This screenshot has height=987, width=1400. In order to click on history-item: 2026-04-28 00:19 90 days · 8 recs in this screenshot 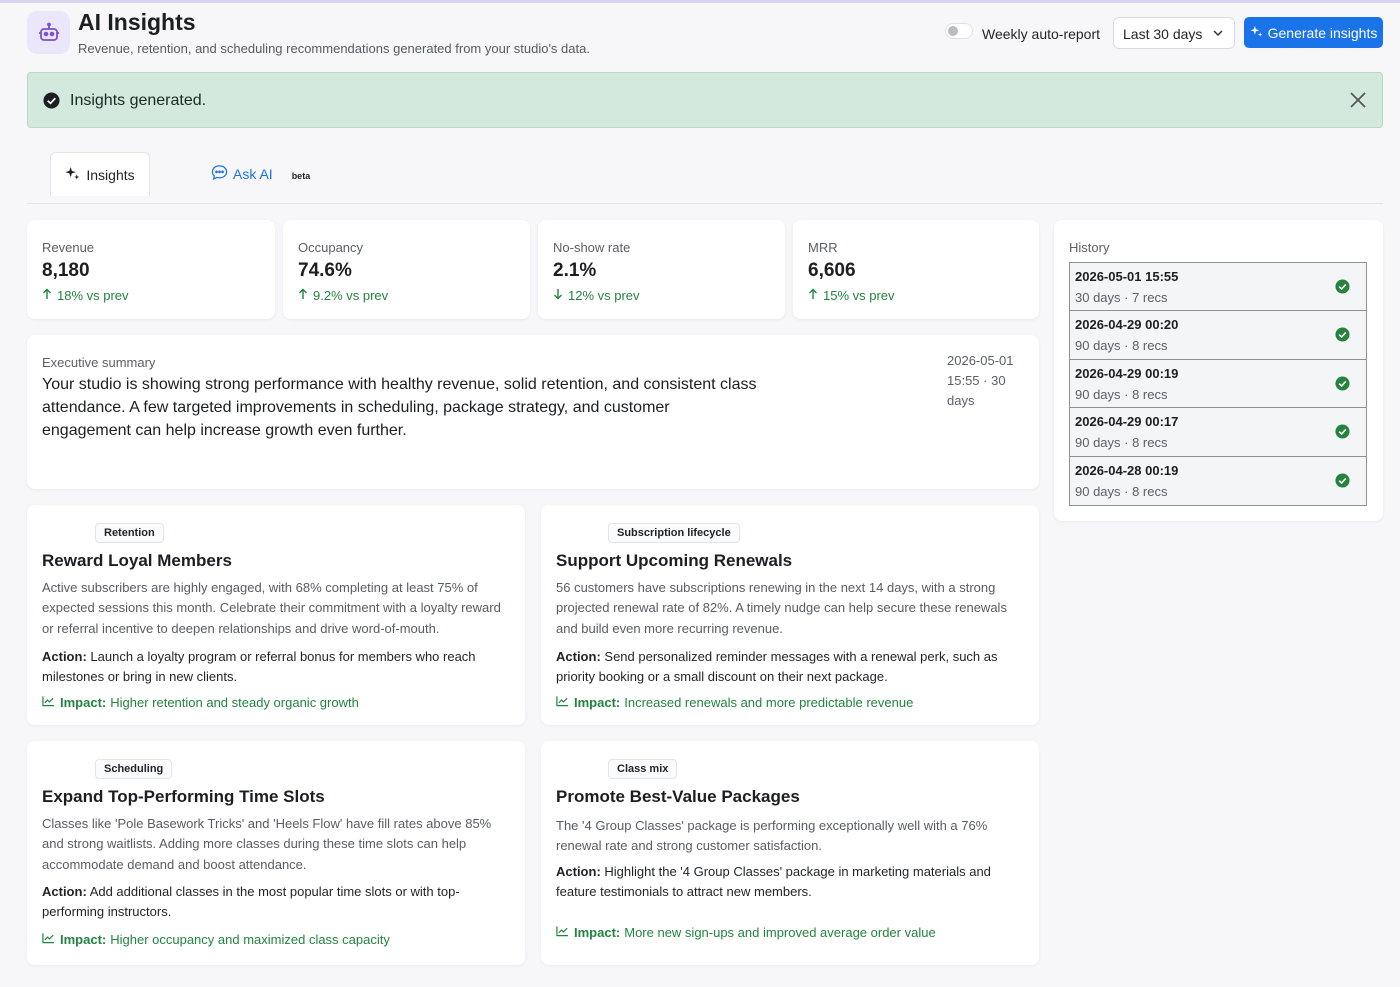, I will do `click(1218, 480)`.